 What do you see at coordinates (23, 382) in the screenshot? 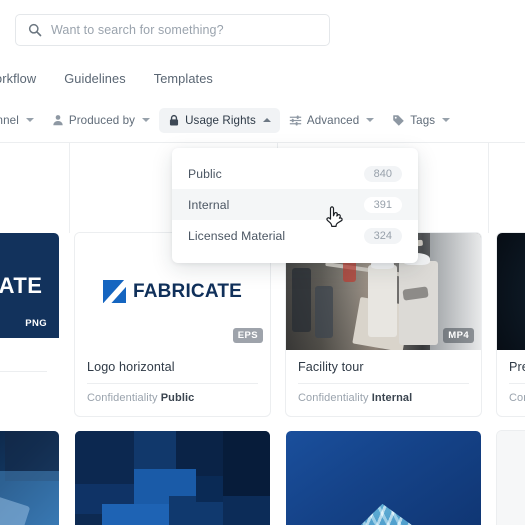
I see `asset-confidentiality` at bounding box center [23, 382].